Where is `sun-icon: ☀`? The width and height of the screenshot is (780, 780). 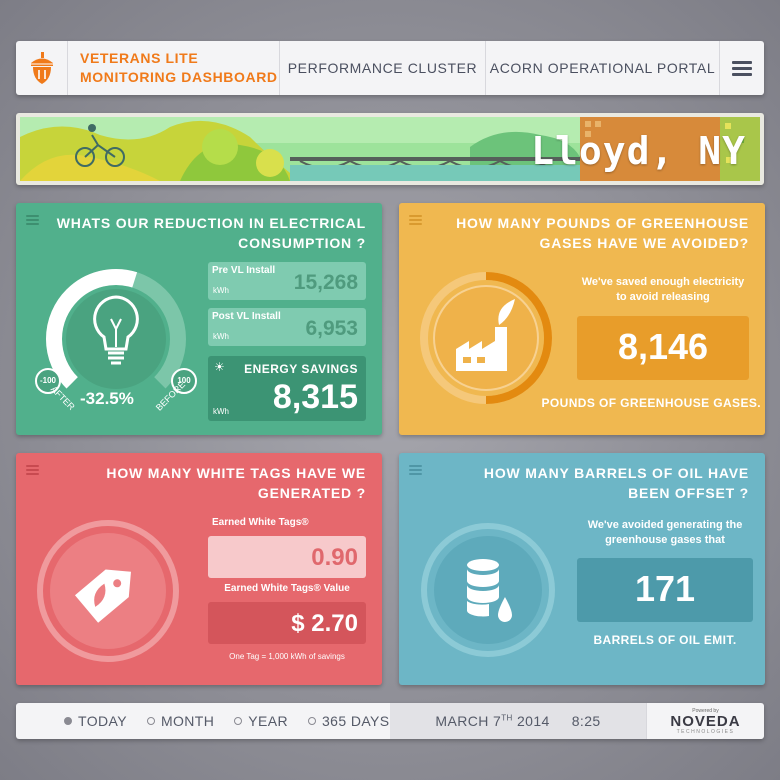
sun-icon: ☀ is located at coordinates (219, 367).